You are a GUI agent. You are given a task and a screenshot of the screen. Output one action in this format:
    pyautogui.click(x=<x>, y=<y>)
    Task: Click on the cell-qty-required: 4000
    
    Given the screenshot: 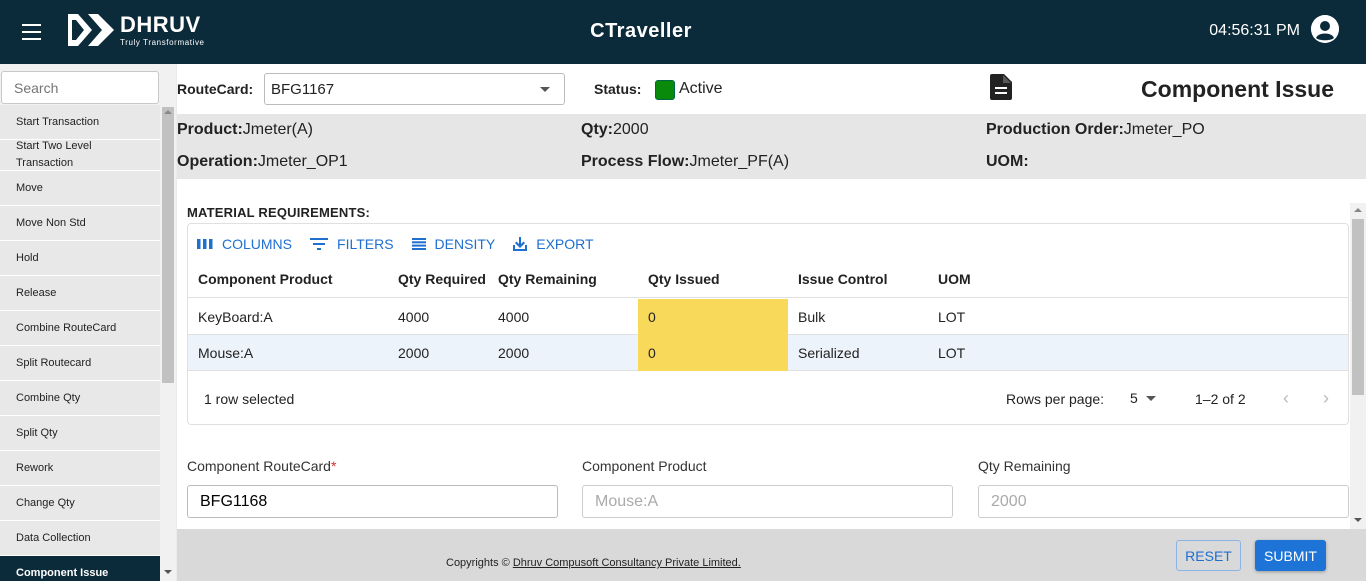 What is the action you would take?
    pyautogui.click(x=414, y=317)
    